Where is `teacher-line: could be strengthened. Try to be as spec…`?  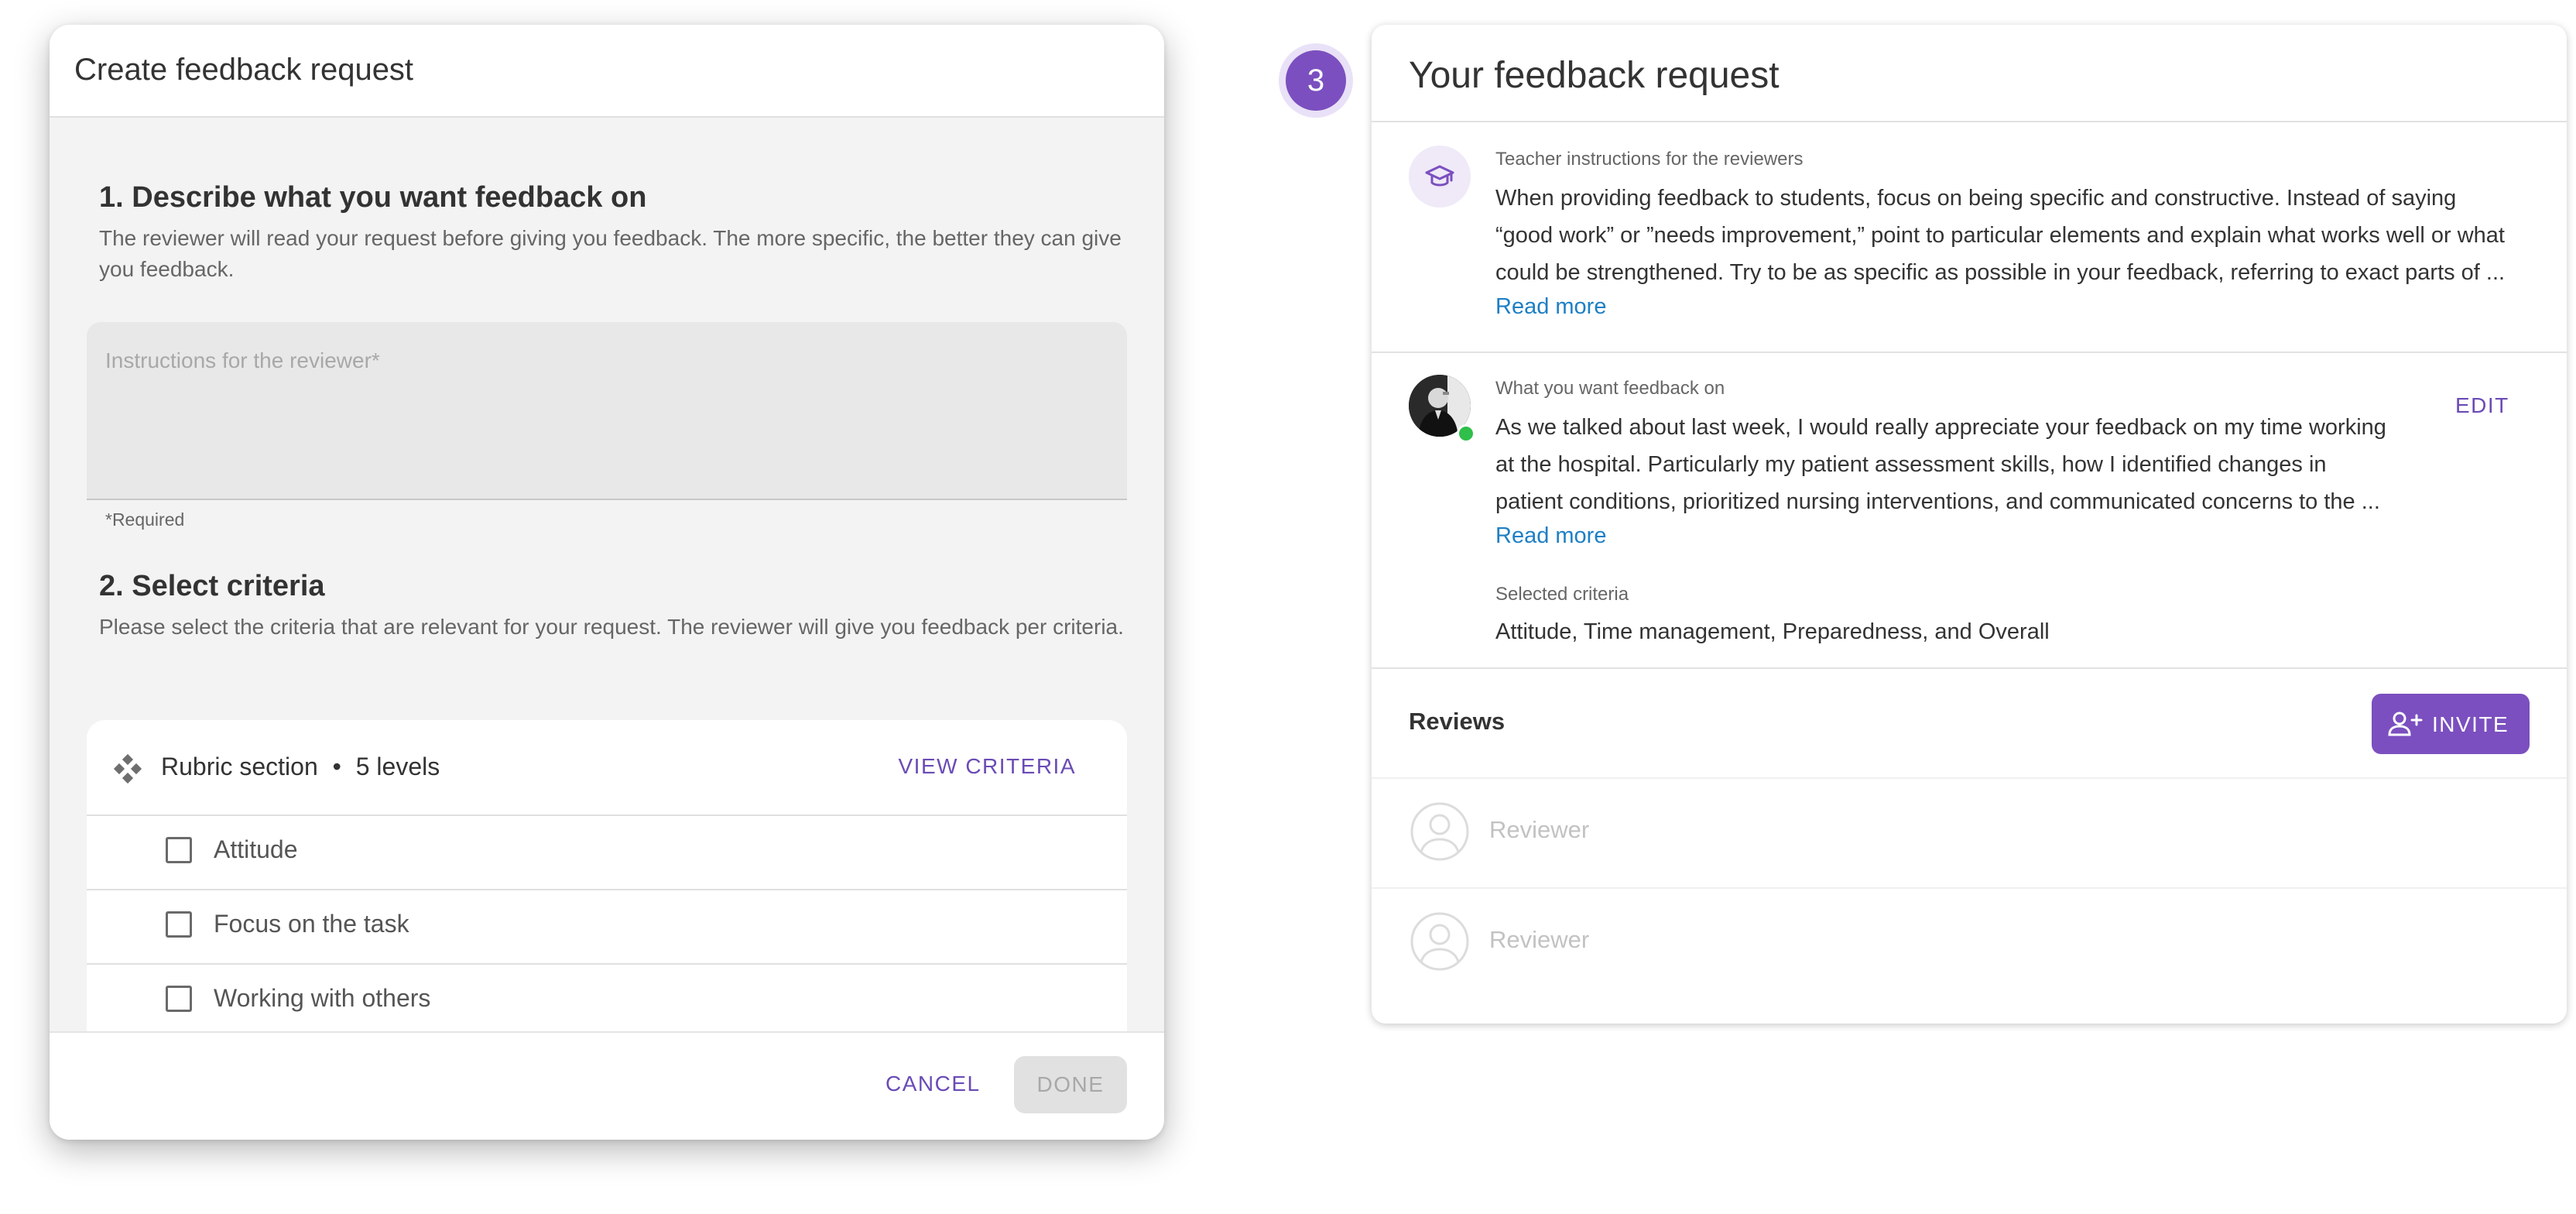 teacher-line: could be strengthened. Try to be as spec… is located at coordinates (2000, 272).